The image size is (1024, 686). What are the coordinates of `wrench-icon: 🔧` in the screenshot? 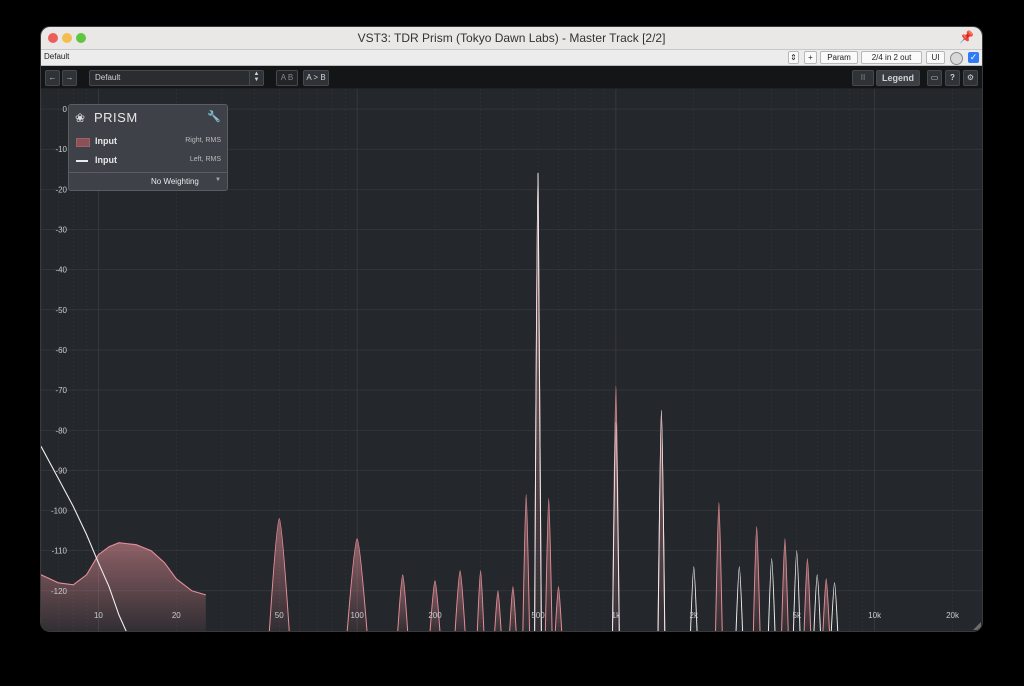 It's located at (214, 116).